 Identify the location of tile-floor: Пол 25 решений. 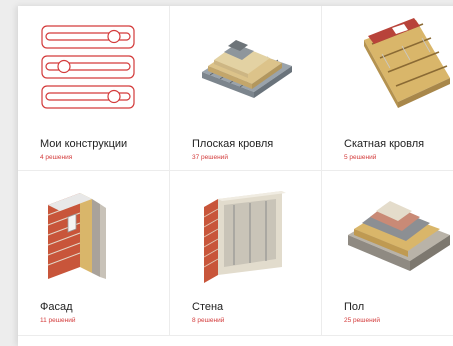
(387, 253).